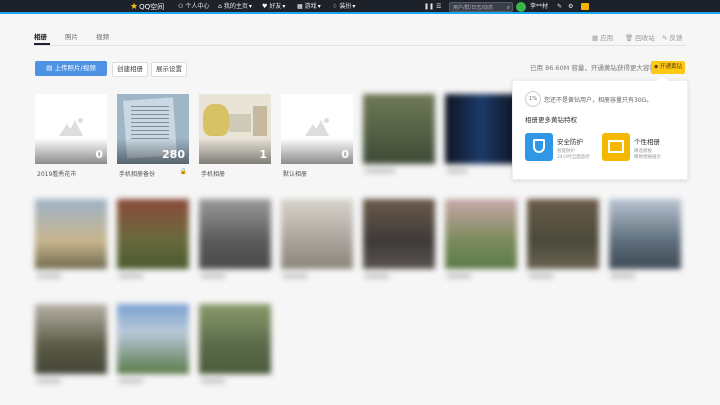 This screenshot has height=405, width=720. What do you see at coordinates (173, 154) in the screenshot?
I see `photo-count: 280` at bounding box center [173, 154].